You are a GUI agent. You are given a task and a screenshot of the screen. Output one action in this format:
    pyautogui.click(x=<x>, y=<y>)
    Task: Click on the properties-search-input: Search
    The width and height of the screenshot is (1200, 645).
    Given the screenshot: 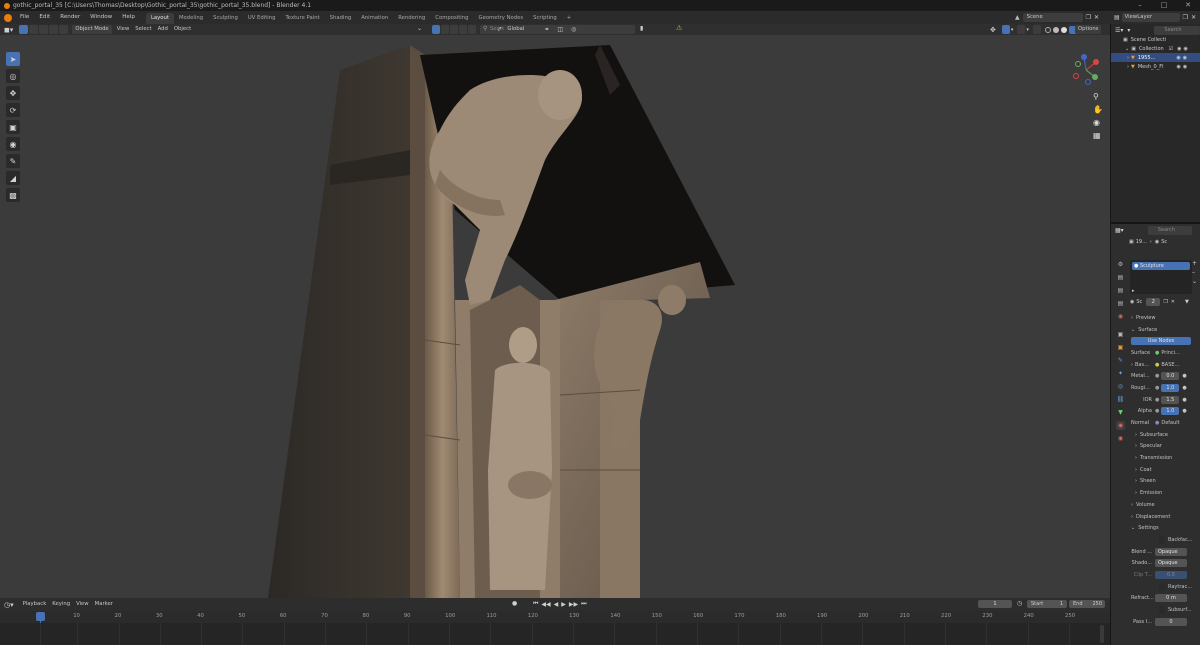 What is the action you would take?
    pyautogui.click(x=1169, y=230)
    